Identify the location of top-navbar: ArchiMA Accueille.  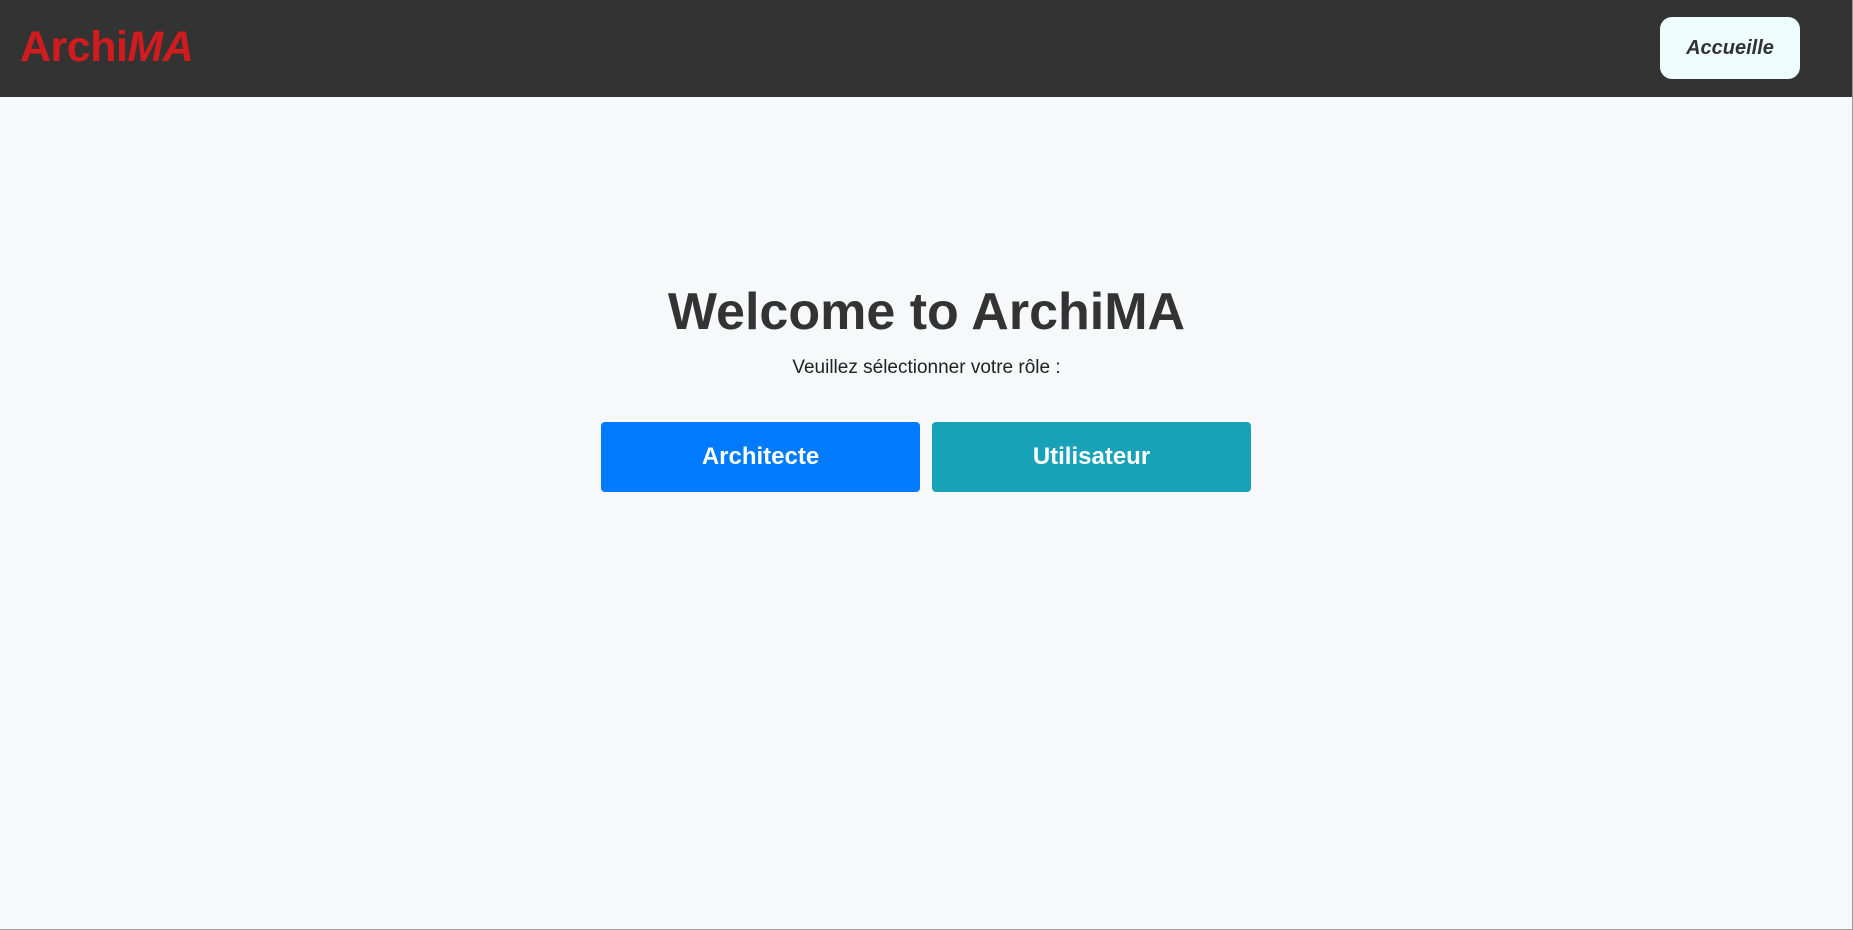
(926, 48).